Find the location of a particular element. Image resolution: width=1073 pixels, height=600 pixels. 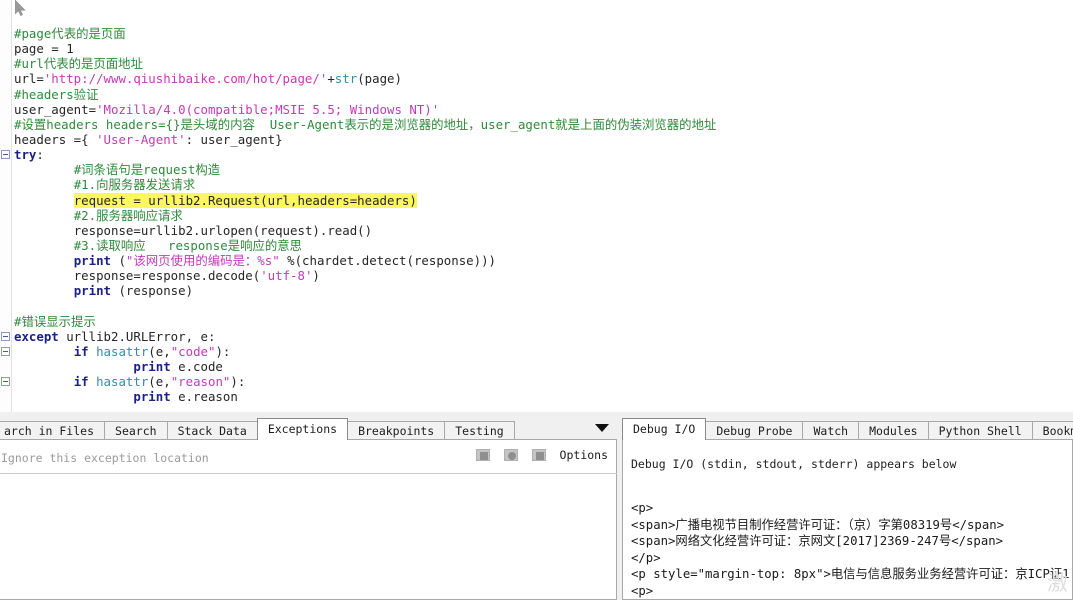

ignore-exception-label: Ignore this exception location is located at coordinates (105, 458).